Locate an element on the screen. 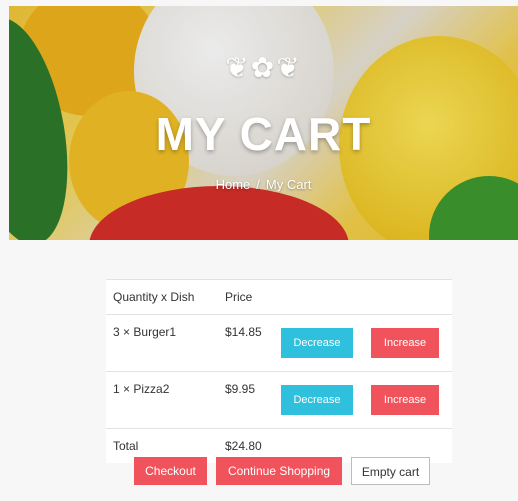 The width and height of the screenshot is (518, 501). item-name: Burger1 is located at coordinates (155, 332).